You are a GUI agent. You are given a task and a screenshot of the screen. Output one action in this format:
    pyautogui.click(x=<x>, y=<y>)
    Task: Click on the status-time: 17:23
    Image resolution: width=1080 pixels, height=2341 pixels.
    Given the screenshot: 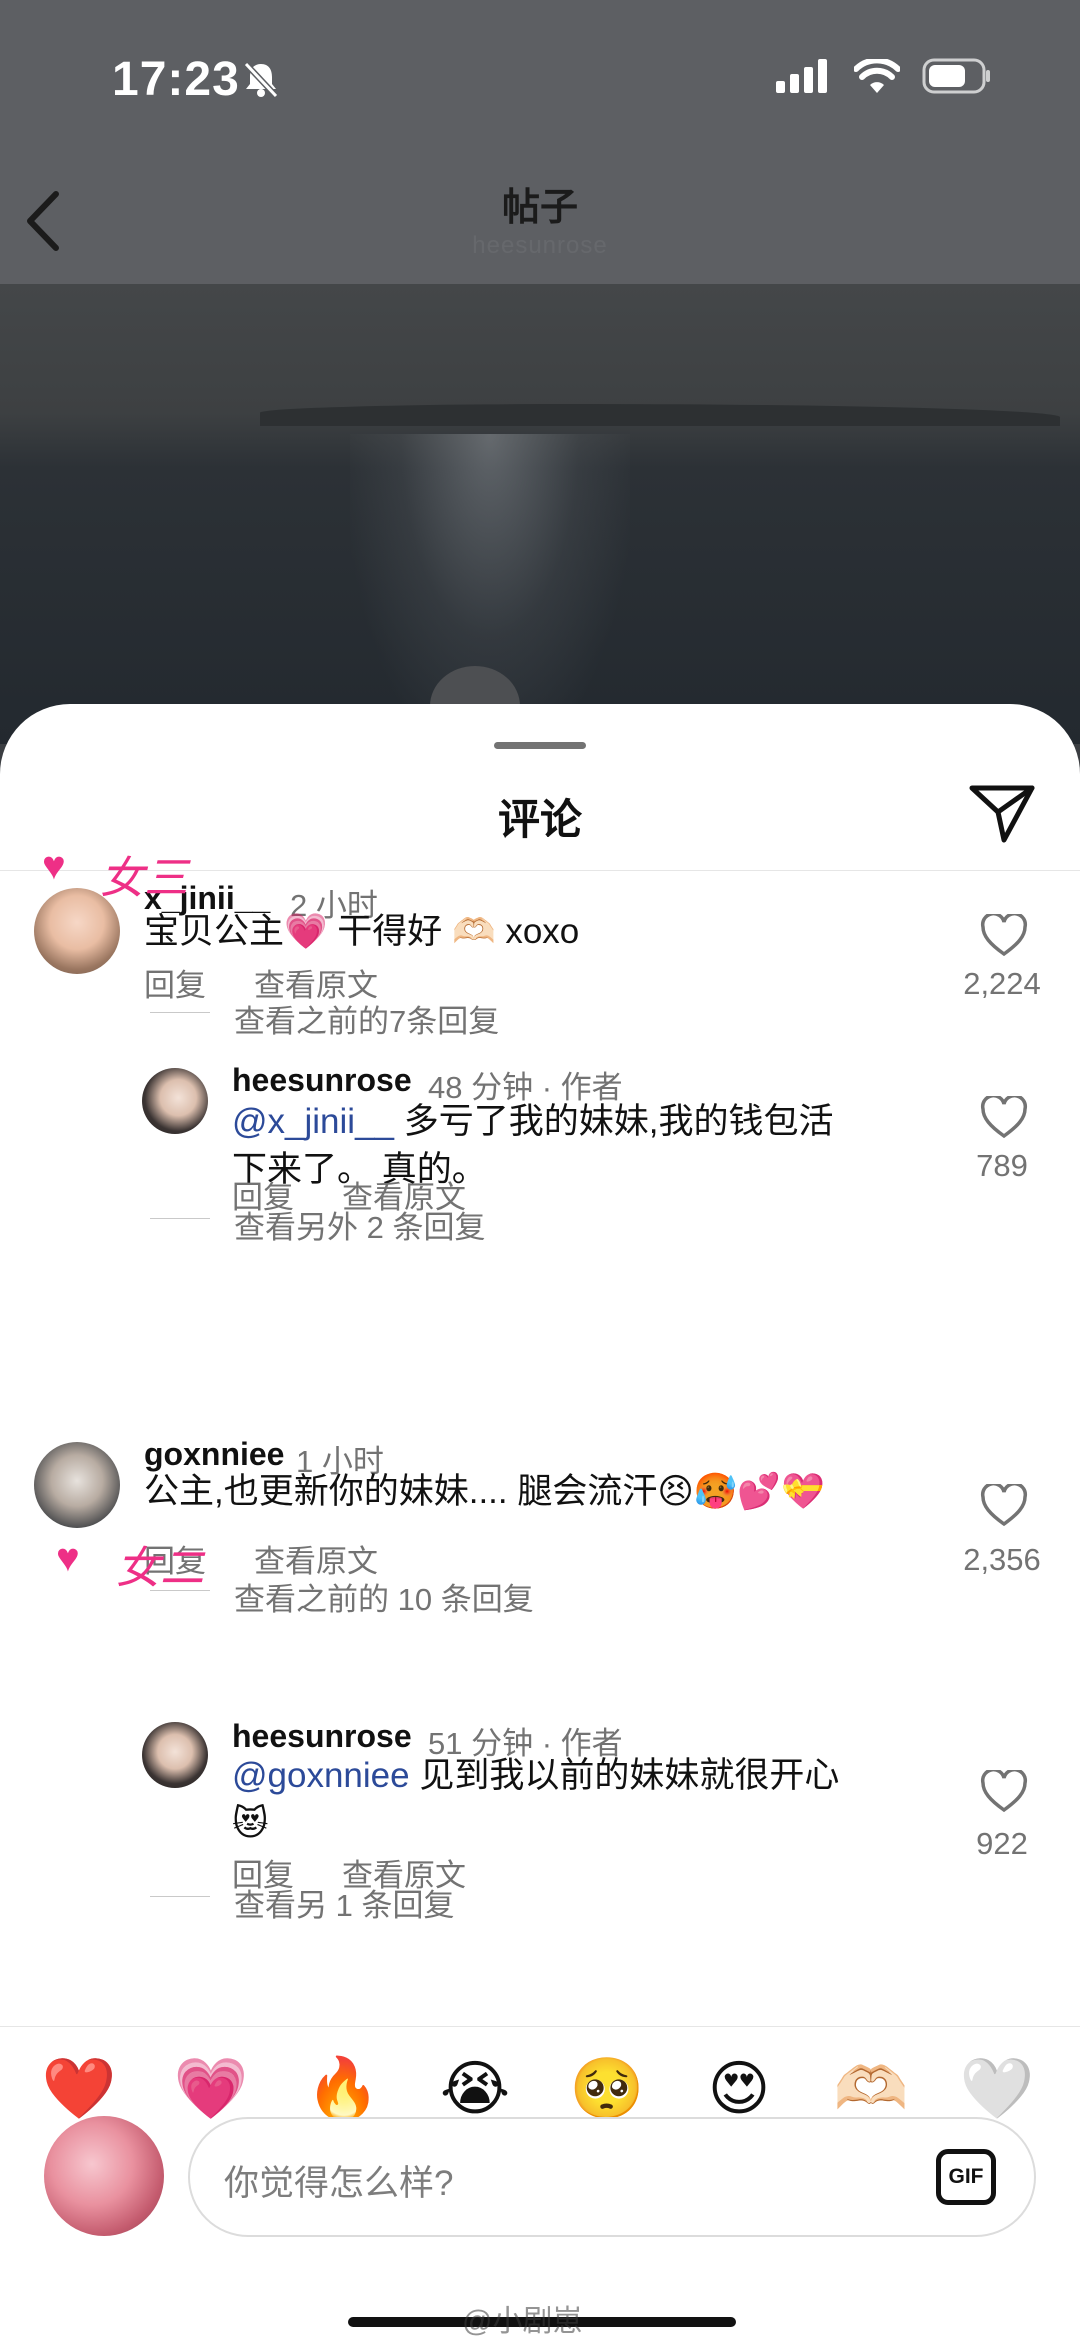 What is the action you would take?
    pyautogui.click(x=176, y=79)
    